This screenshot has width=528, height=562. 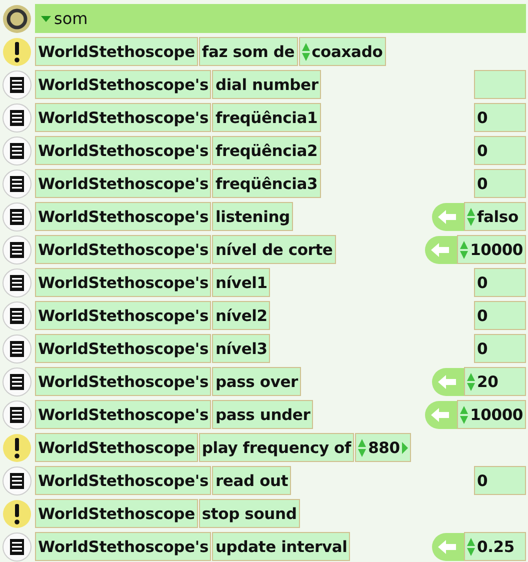 What do you see at coordinates (342, 51) in the screenshot?
I see `argument-field: coaxado` at bounding box center [342, 51].